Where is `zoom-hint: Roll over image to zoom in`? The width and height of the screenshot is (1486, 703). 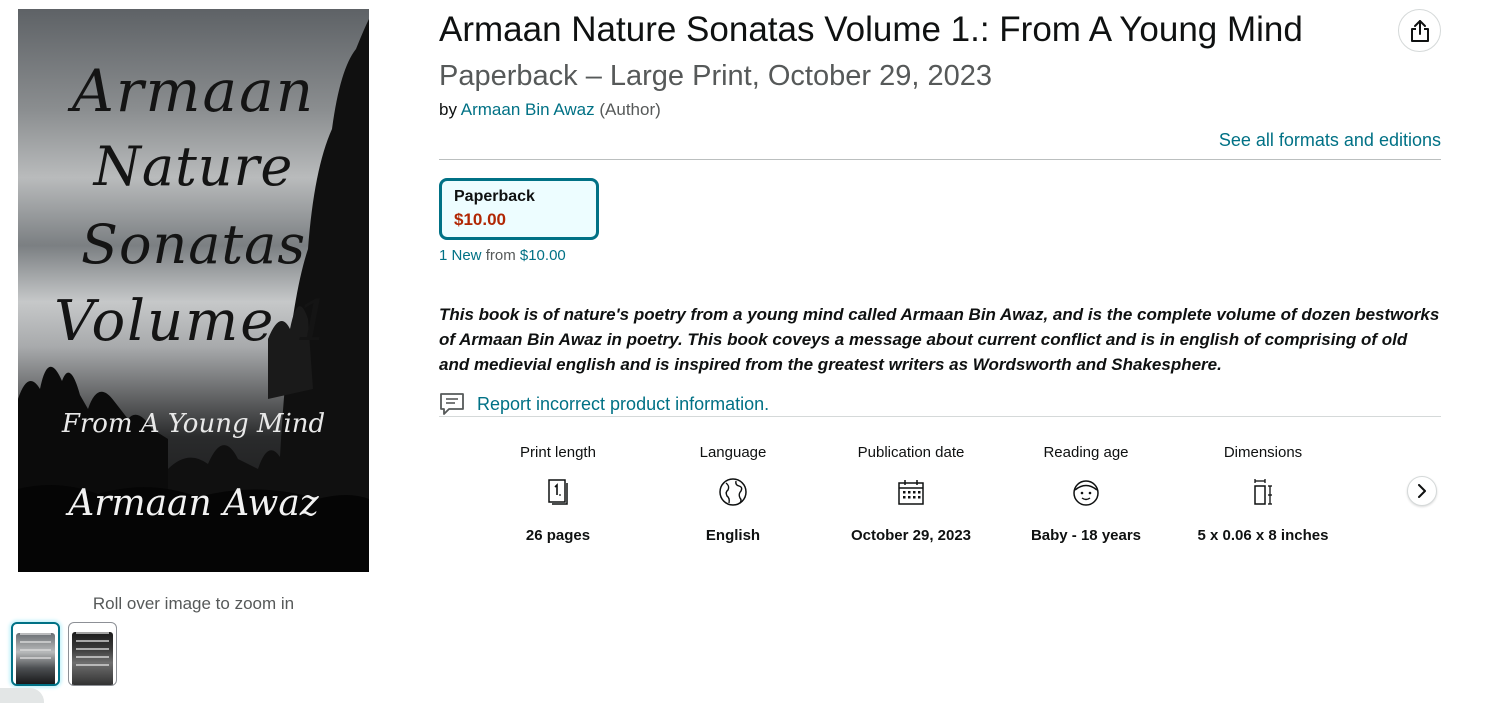 zoom-hint: Roll over image to zoom in is located at coordinates (193, 603).